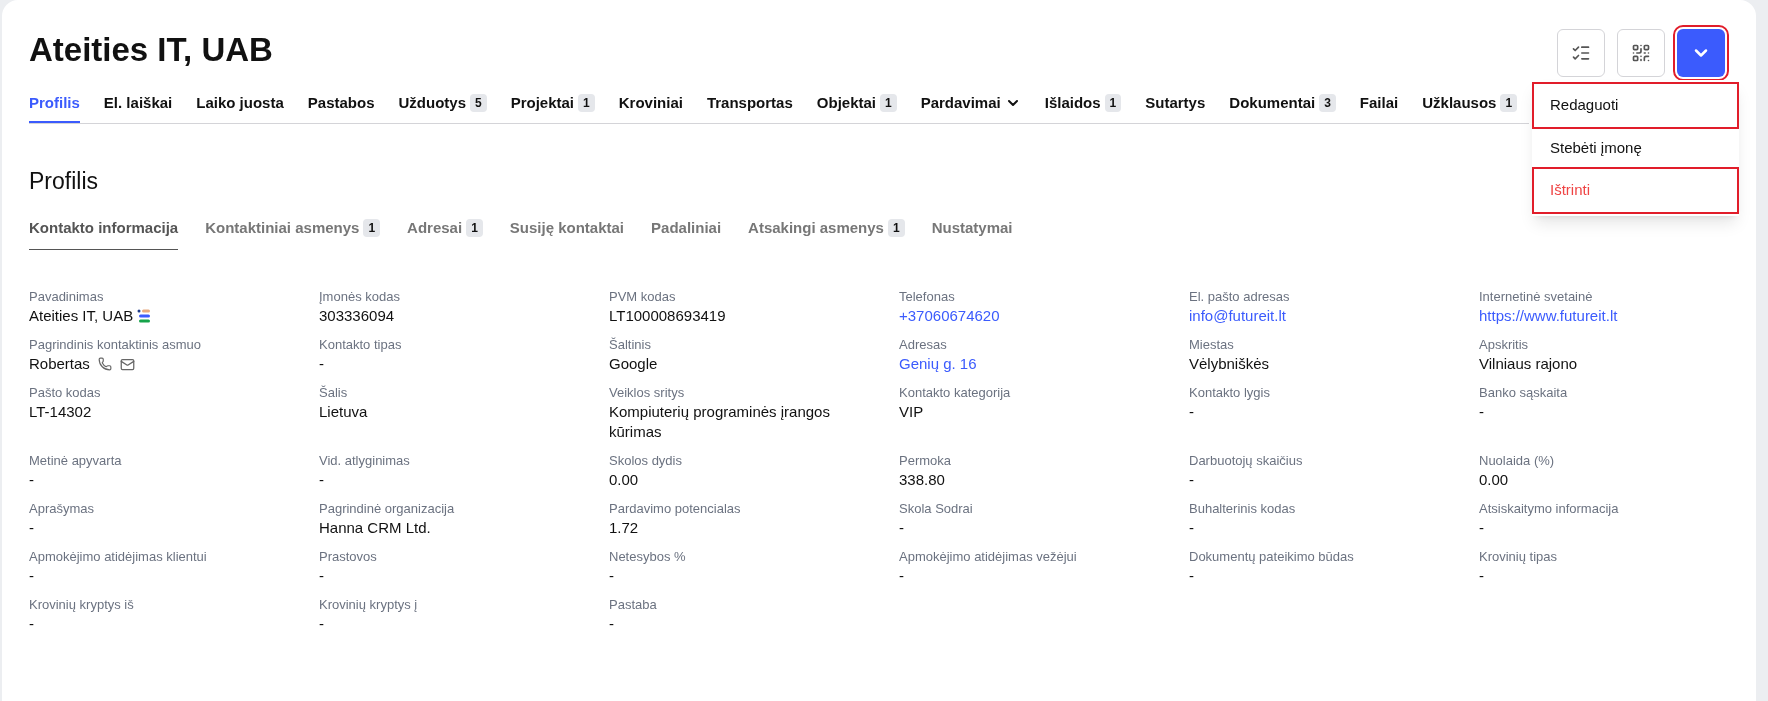 The image size is (1768, 701). What do you see at coordinates (1519, 557) in the screenshot?
I see `field-label: Krovinių tipas` at bounding box center [1519, 557].